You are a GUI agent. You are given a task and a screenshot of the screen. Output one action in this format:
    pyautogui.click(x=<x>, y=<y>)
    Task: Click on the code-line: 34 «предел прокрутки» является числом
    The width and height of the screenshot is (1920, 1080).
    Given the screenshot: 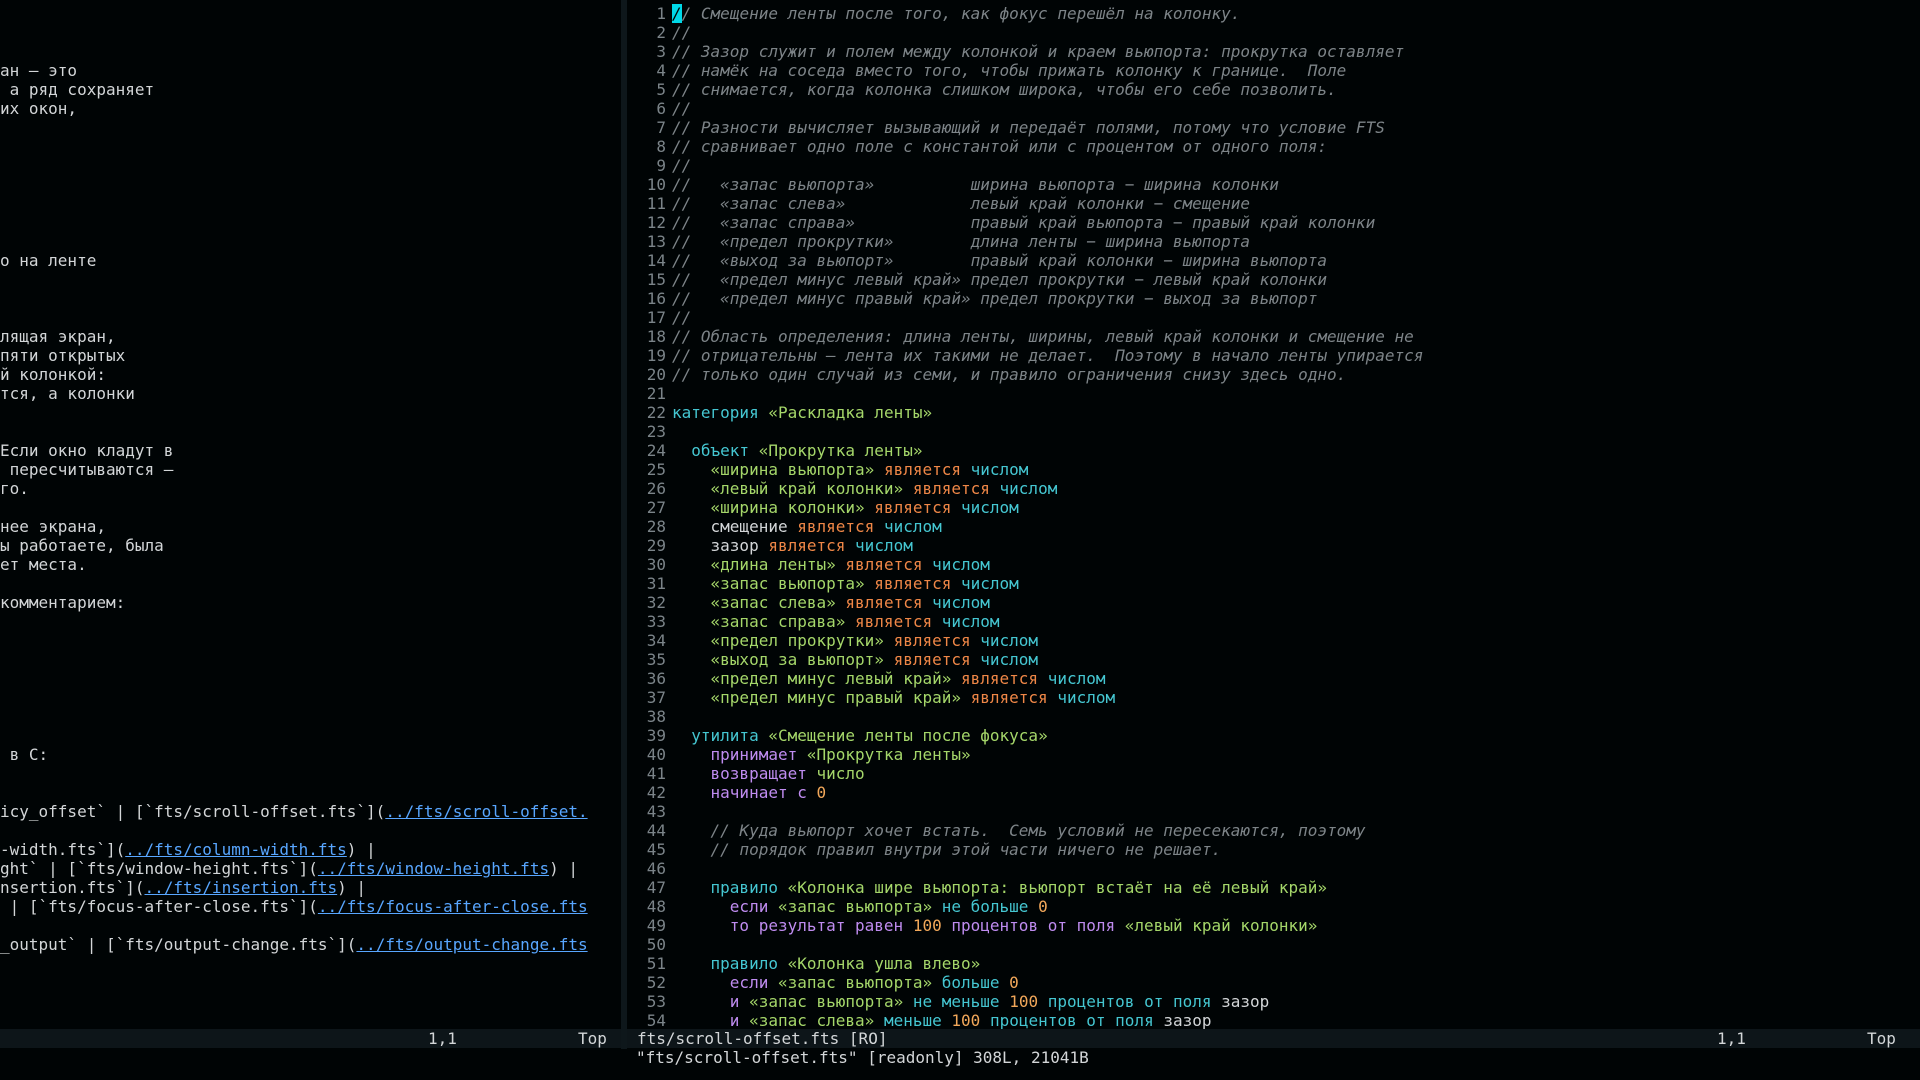 What is the action you would take?
    pyautogui.click(x=1273, y=640)
    